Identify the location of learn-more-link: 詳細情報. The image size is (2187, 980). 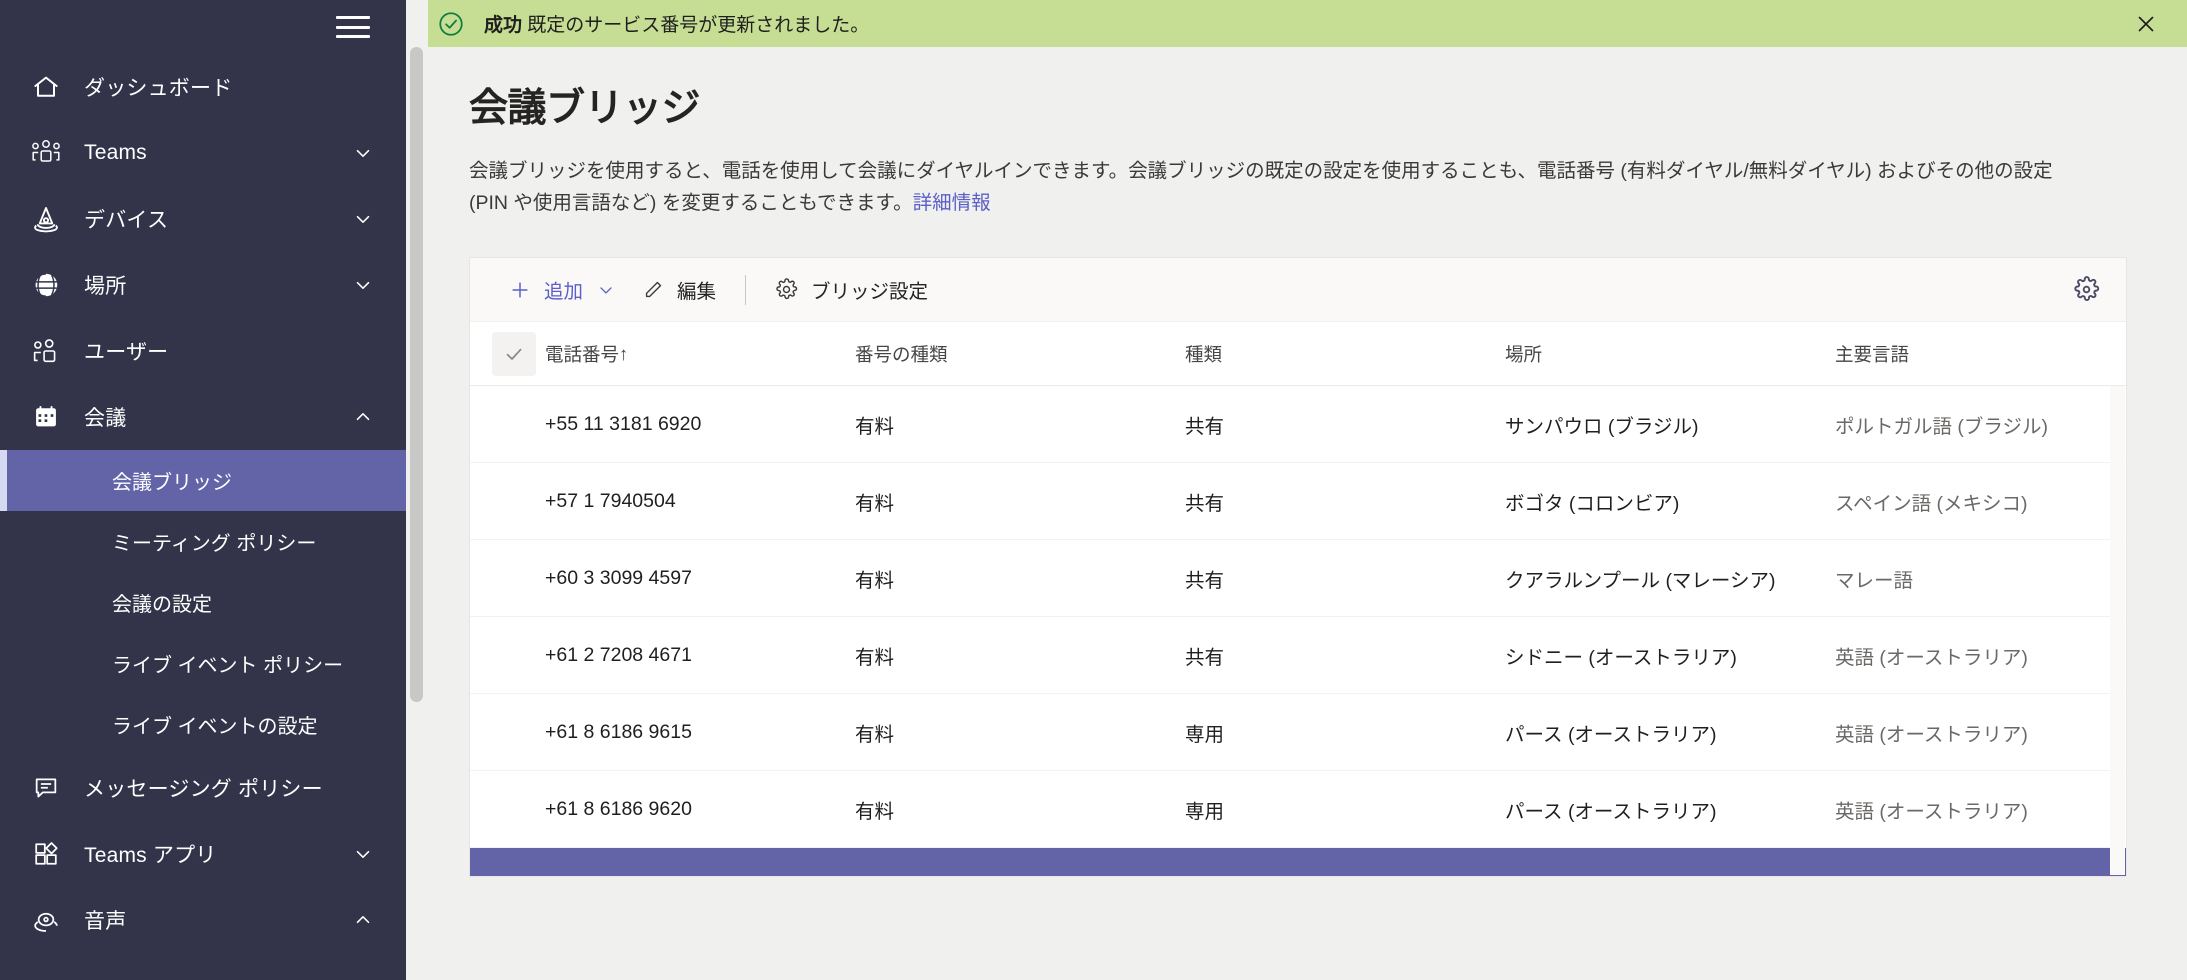
(952, 203).